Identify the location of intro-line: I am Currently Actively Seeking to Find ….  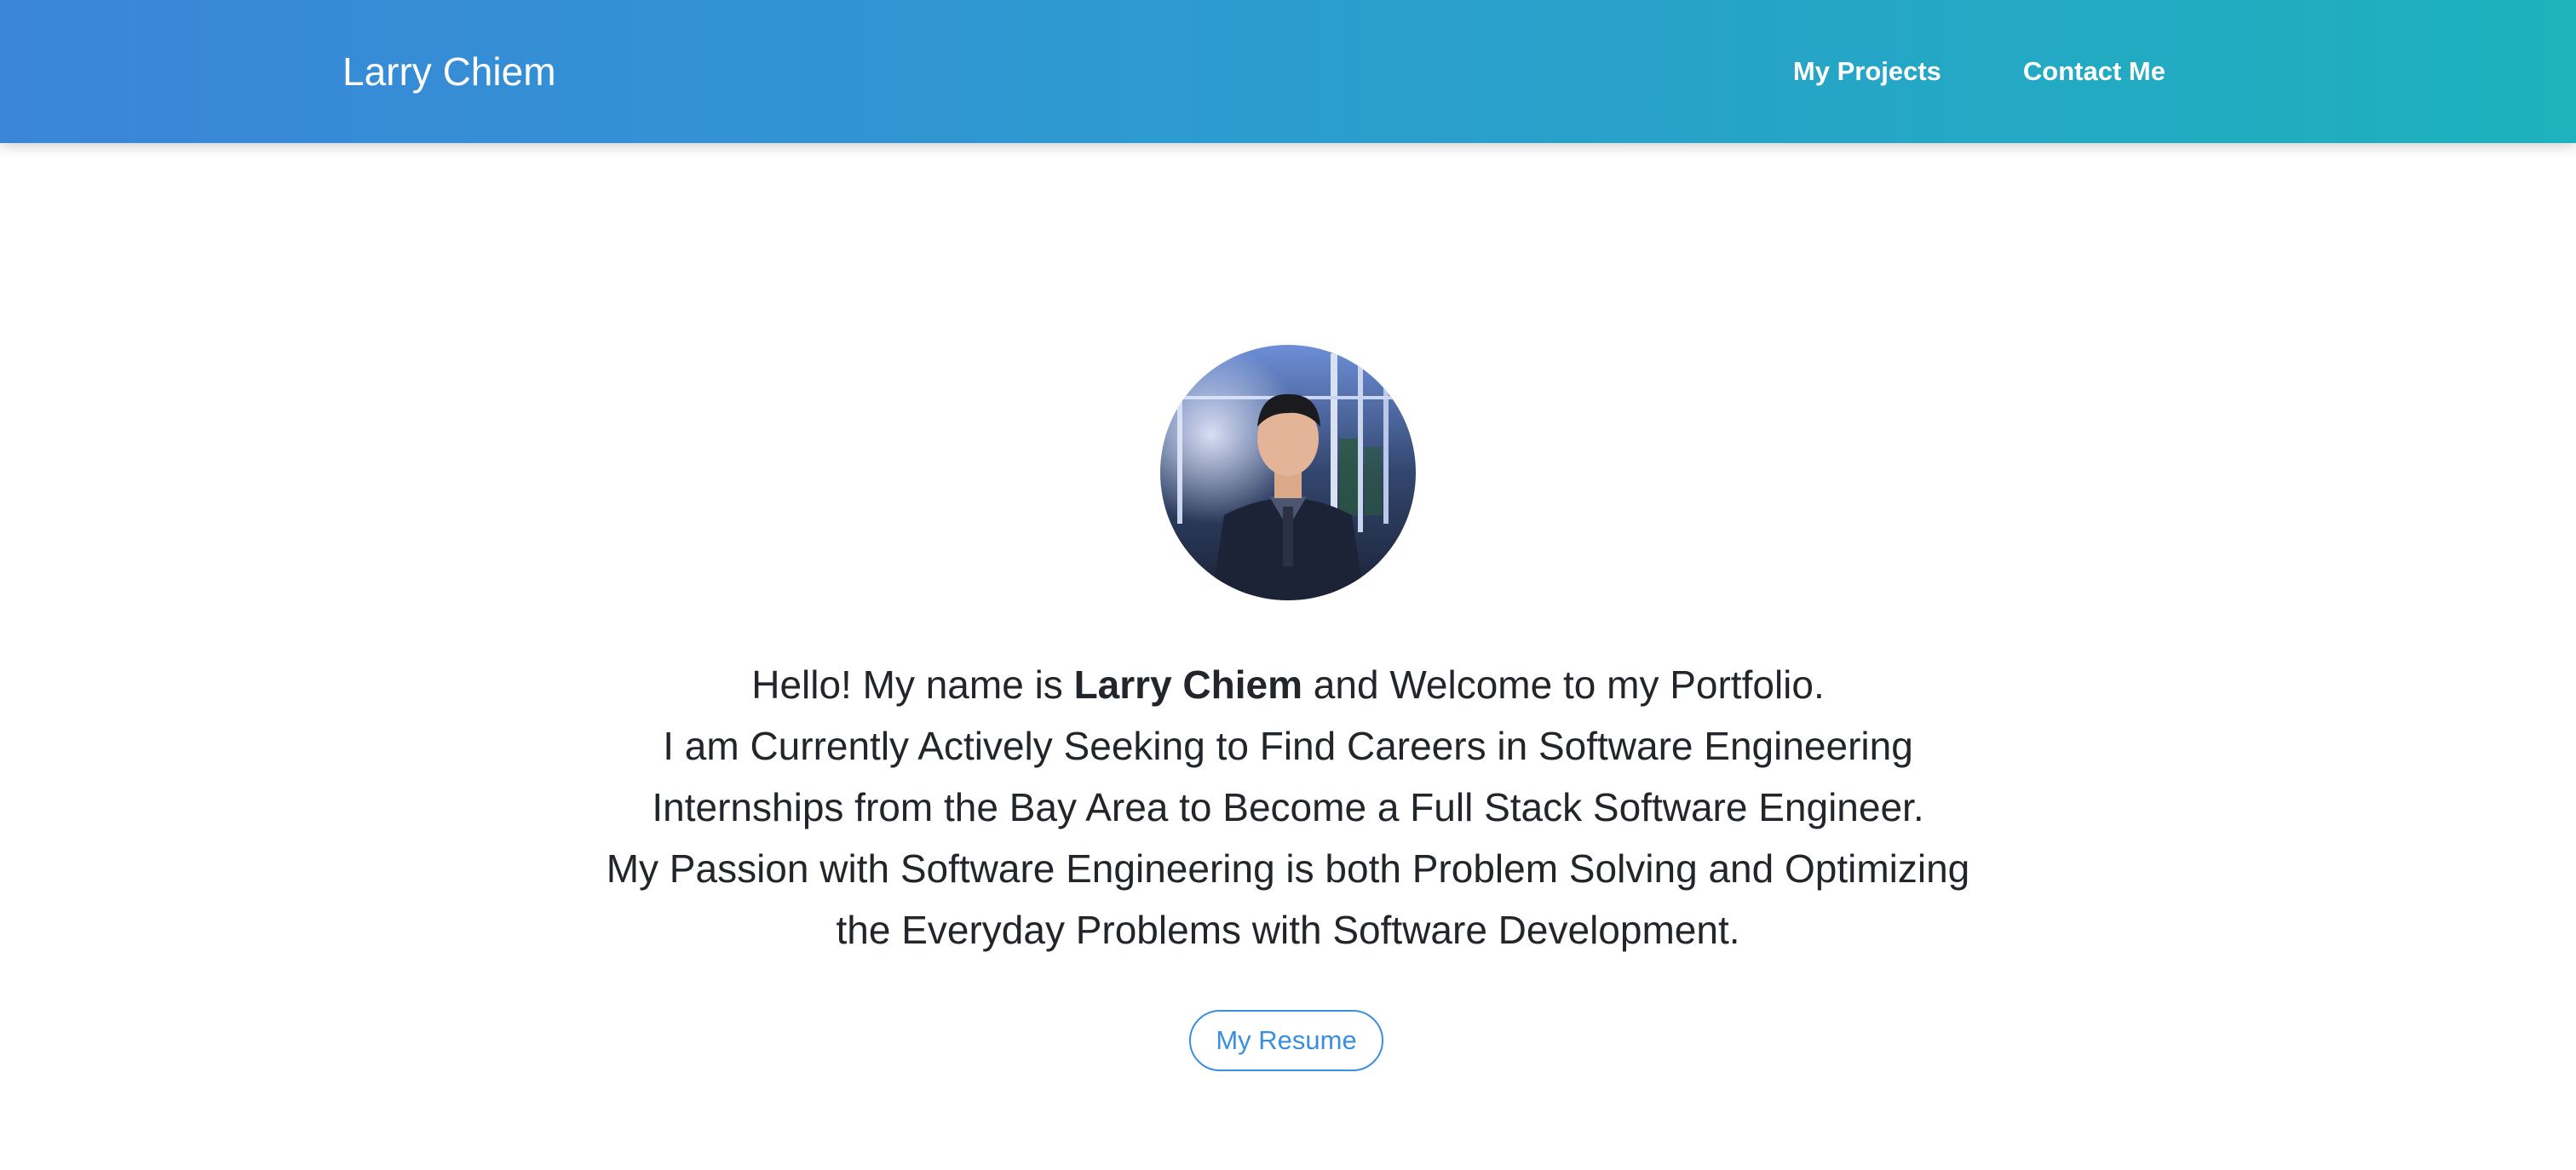
(1288, 746).